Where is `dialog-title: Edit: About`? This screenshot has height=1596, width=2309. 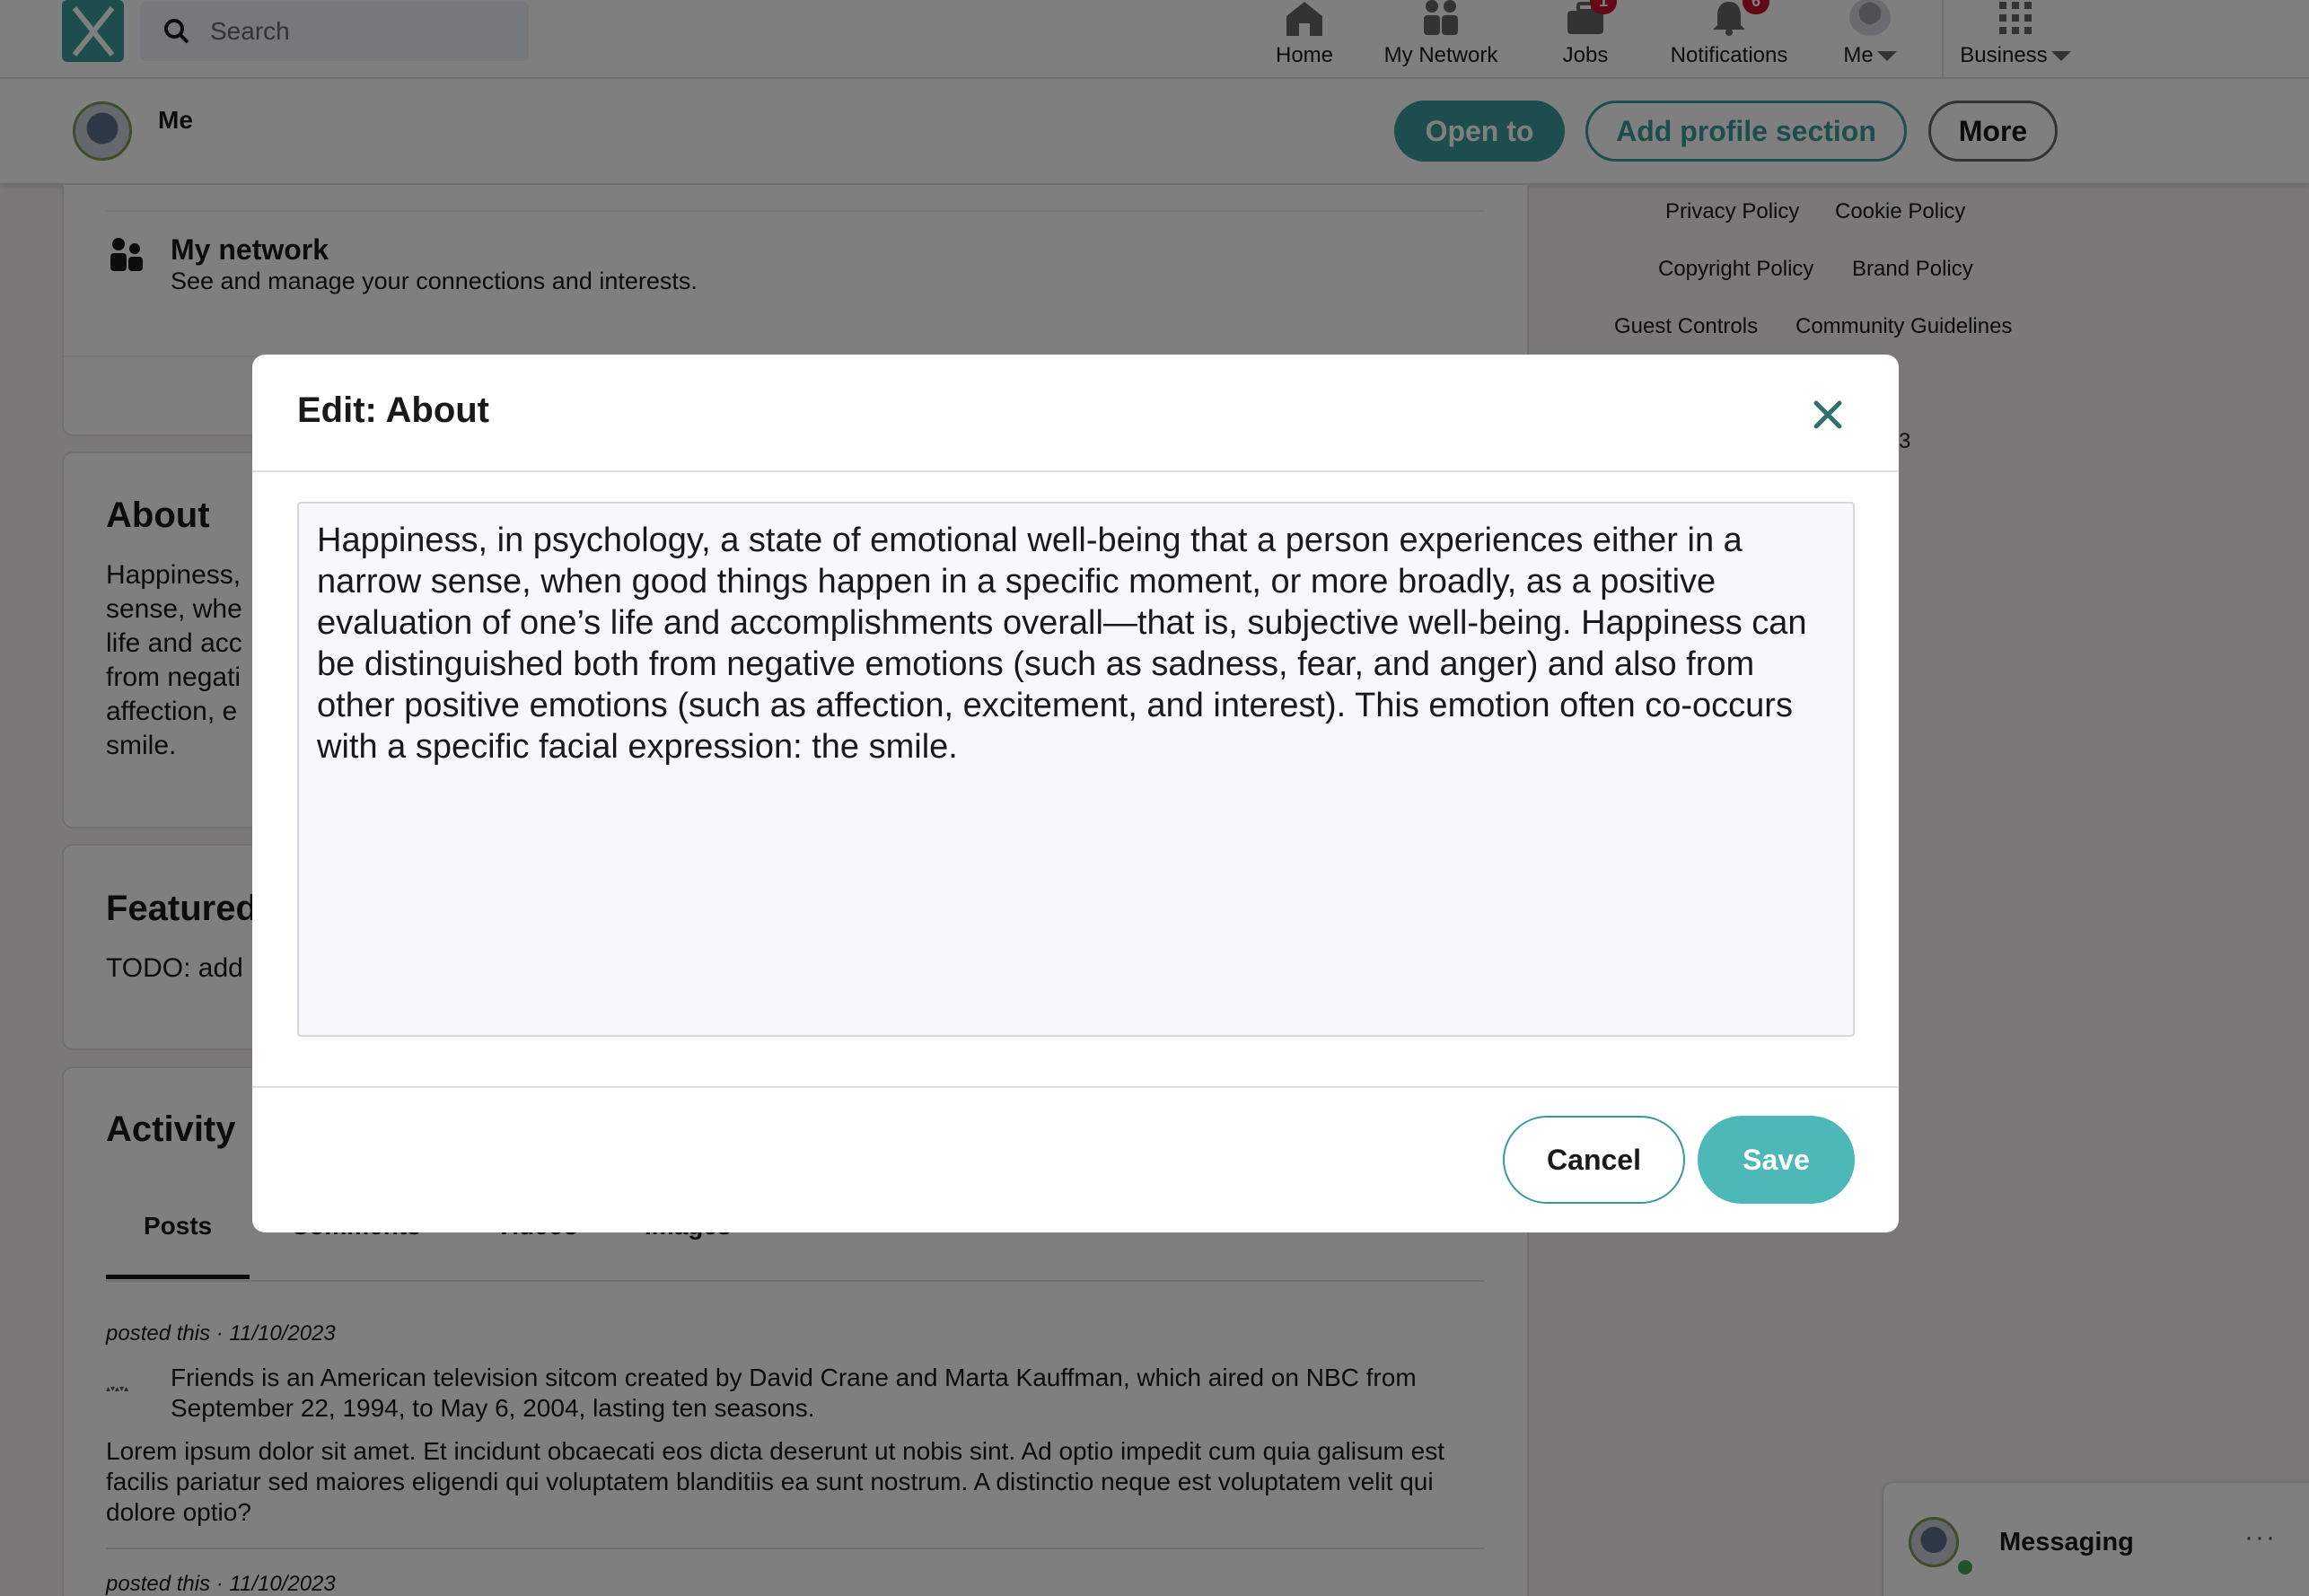
dialog-title: Edit: About is located at coordinates (393, 410).